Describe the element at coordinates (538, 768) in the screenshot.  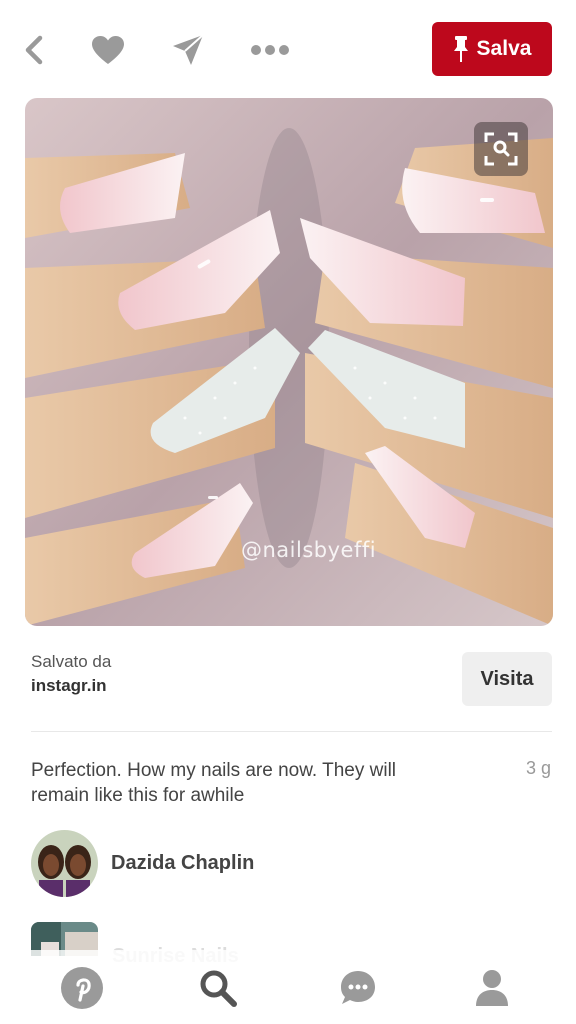
I see `pin-timestamp: 3 g` at that location.